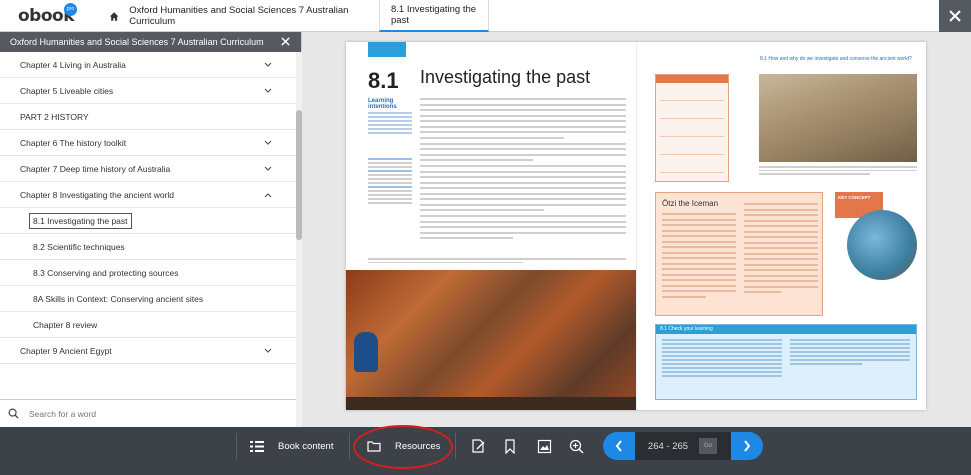 The height and width of the screenshot is (475, 971). What do you see at coordinates (106, 272) in the screenshot?
I see `sidebar-item-label: 8.3 Conserving and protecting sources` at bounding box center [106, 272].